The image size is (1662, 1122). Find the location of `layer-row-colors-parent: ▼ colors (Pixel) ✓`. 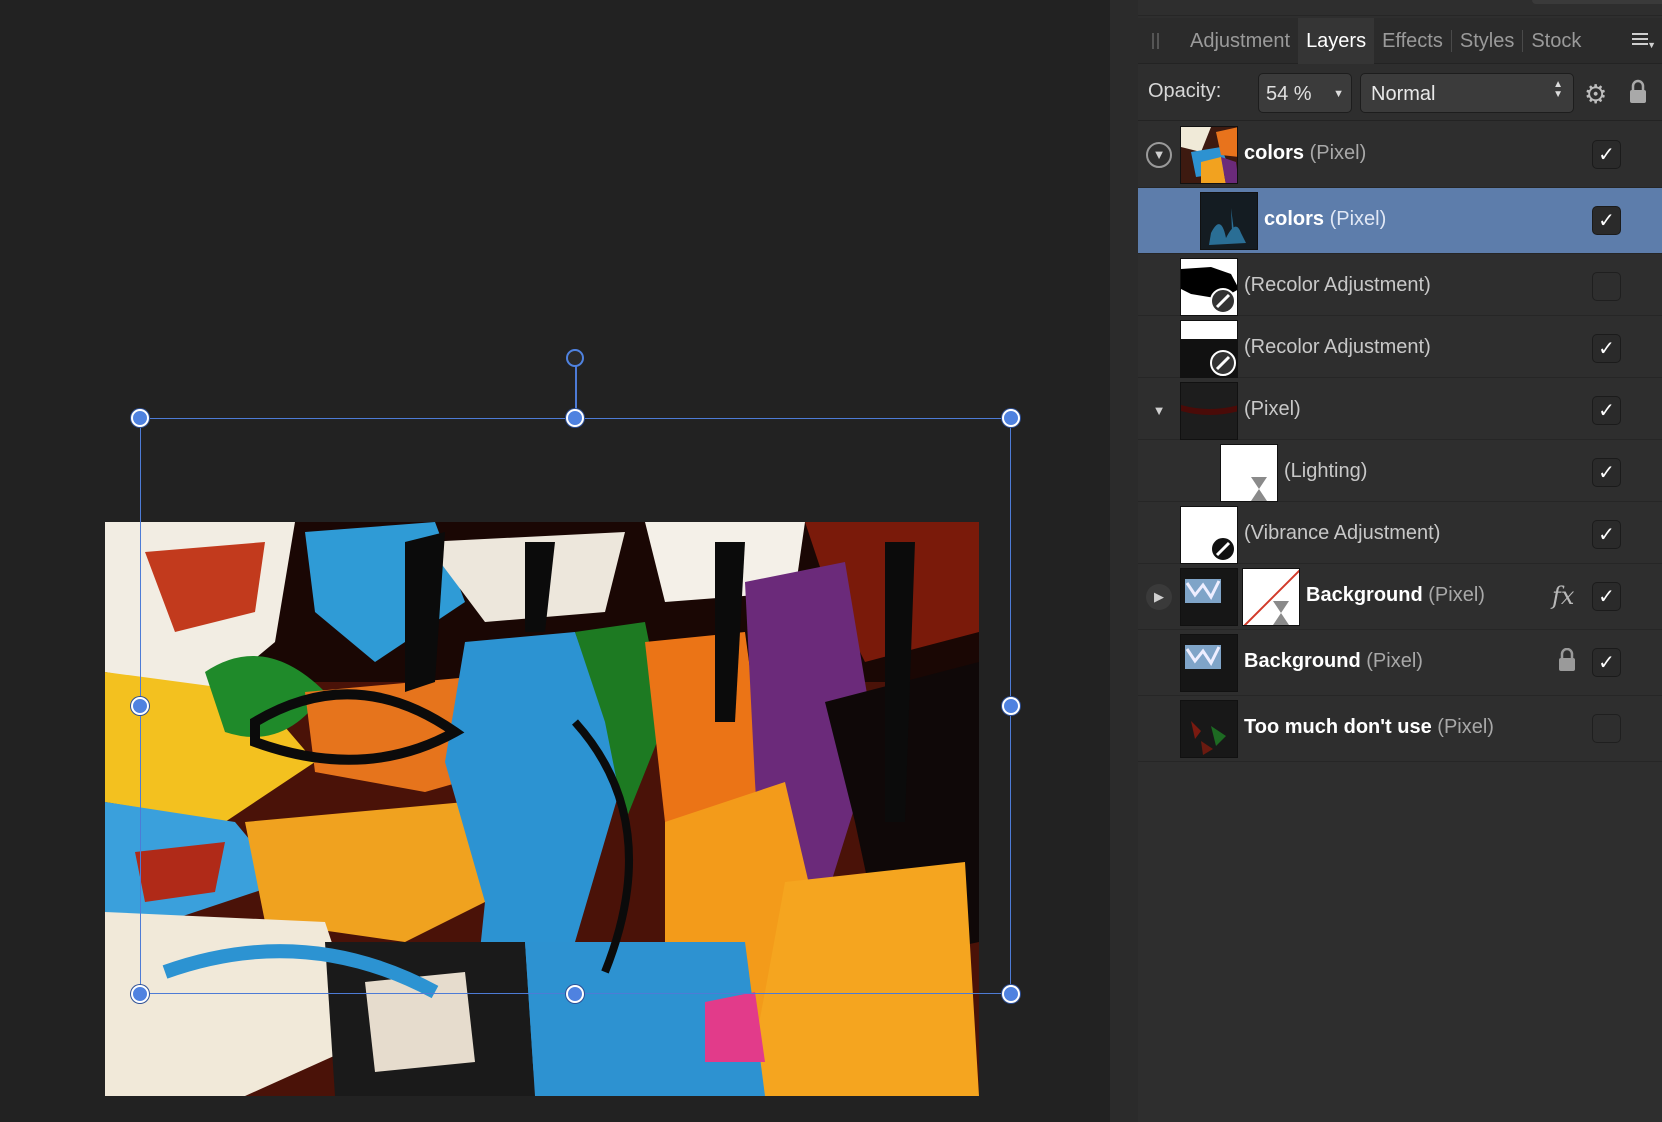

layer-row-colors-parent: ▼ colors (Pixel) ✓ is located at coordinates (1400, 155).